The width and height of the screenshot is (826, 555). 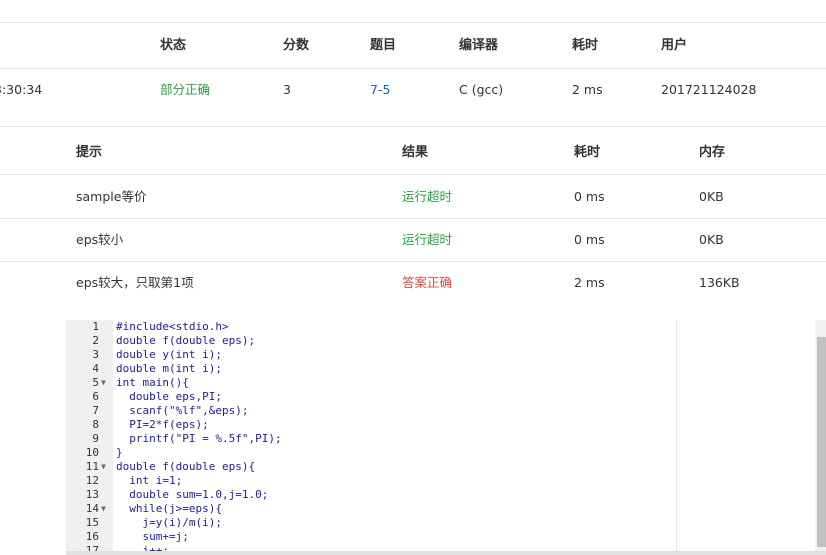 I want to click on code-text: double y(int i);, so click(x=169, y=354).